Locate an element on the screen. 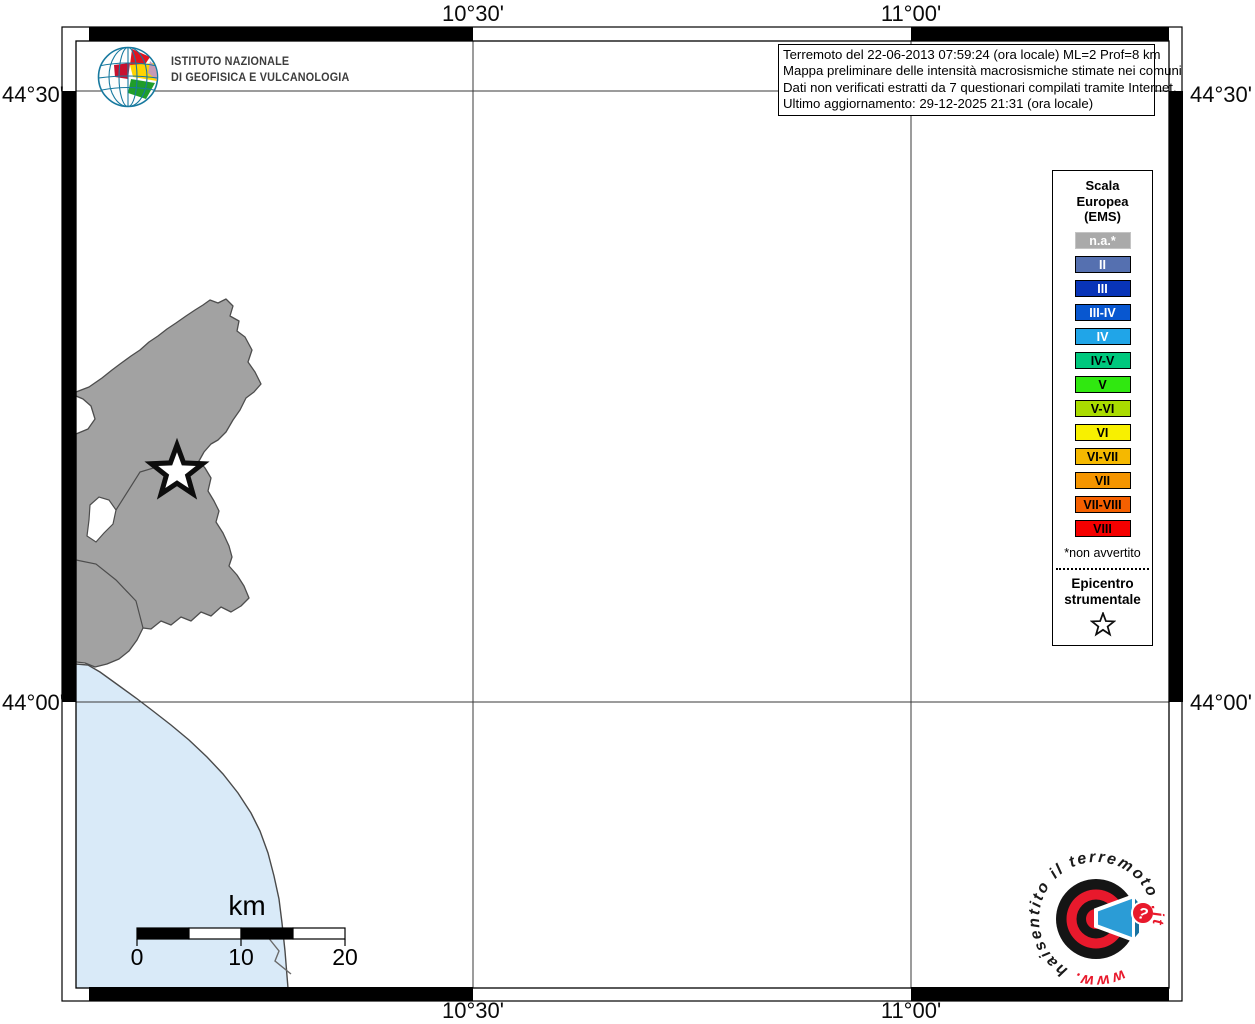 The width and height of the screenshot is (1255, 1024). legend-item-ii: II is located at coordinates (1102, 264).